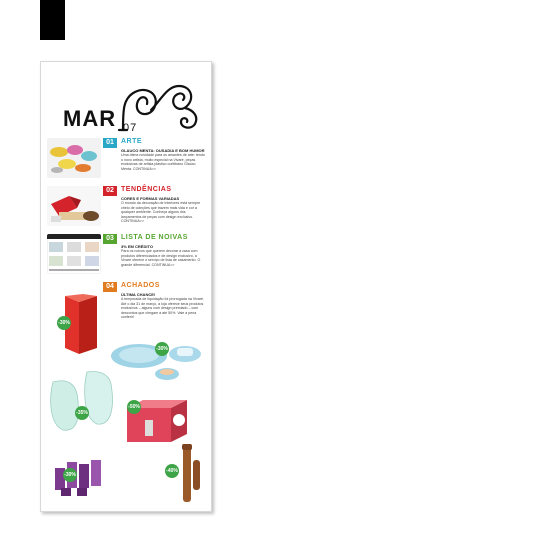  I want to click on section-number-badge: 01, so click(110, 143).